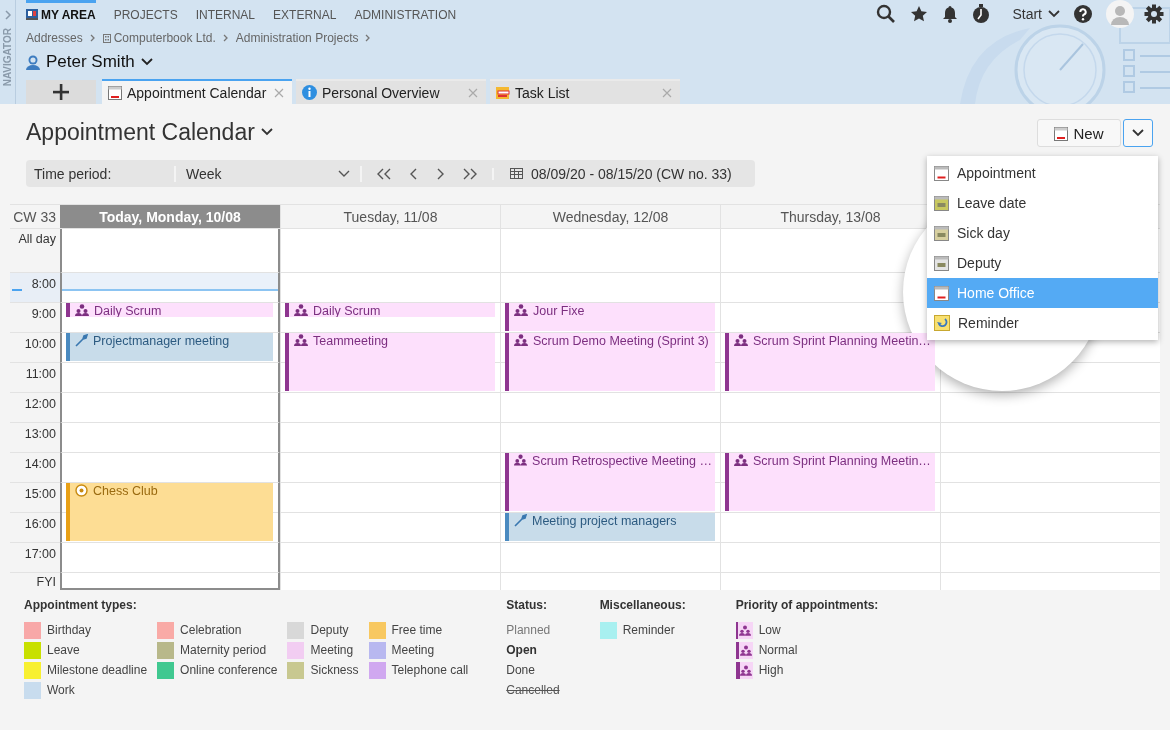  What do you see at coordinates (1138, 133) in the screenshot?
I see `dropdown-button` at bounding box center [1138, 133].